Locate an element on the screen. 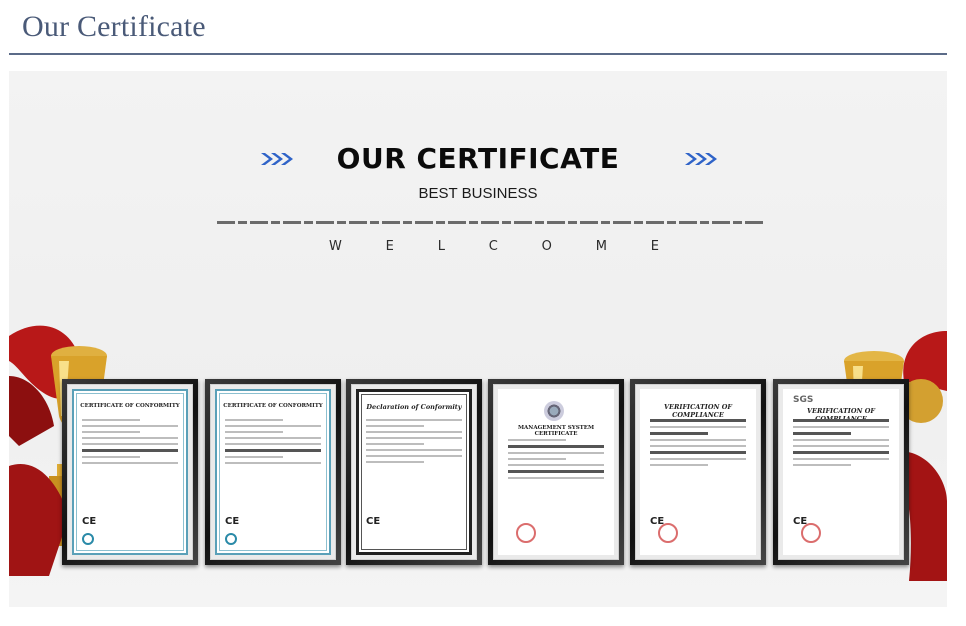  seal-icon is located at coordinates (554, 411).